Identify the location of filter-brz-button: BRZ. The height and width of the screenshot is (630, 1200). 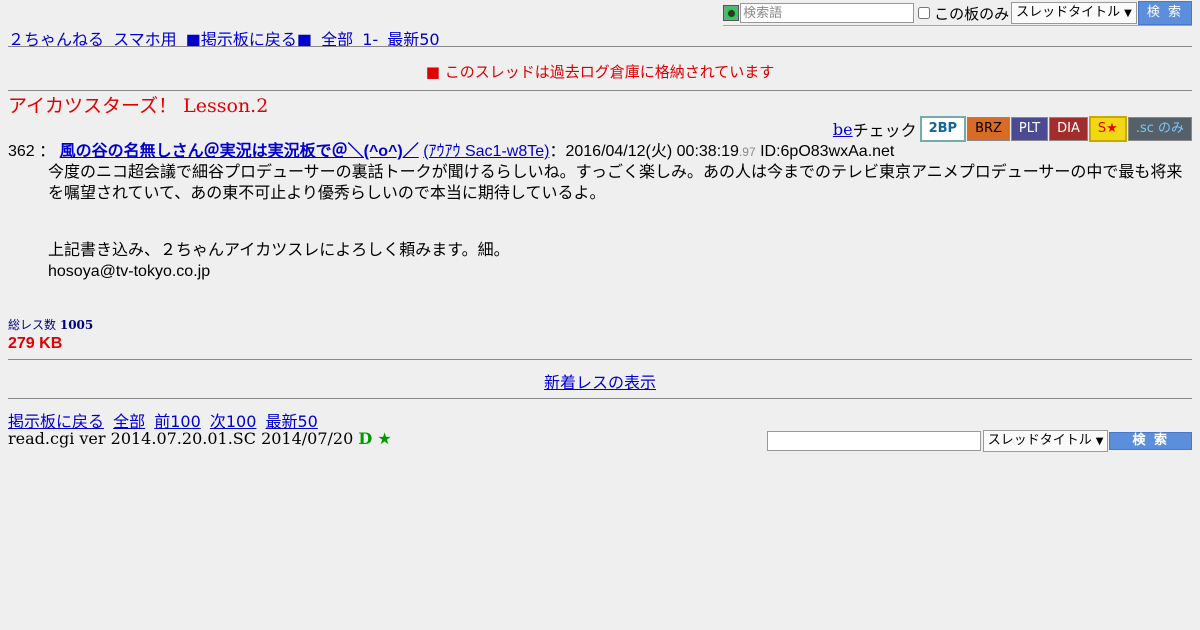
(988, 129).